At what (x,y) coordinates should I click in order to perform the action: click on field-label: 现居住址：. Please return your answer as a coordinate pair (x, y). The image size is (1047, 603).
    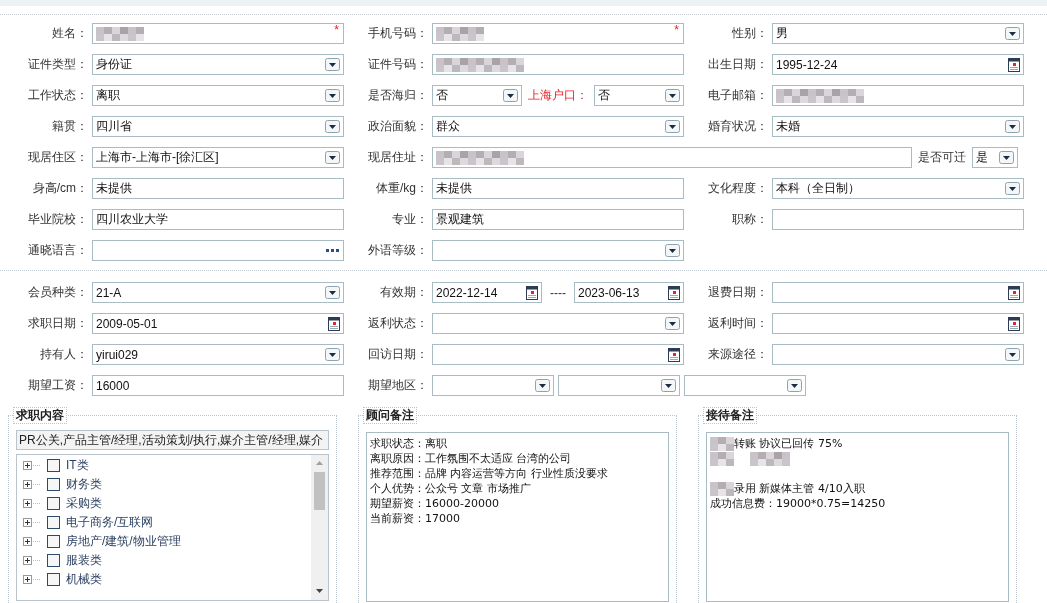
    Looking at the image, I should click on (397, 157).